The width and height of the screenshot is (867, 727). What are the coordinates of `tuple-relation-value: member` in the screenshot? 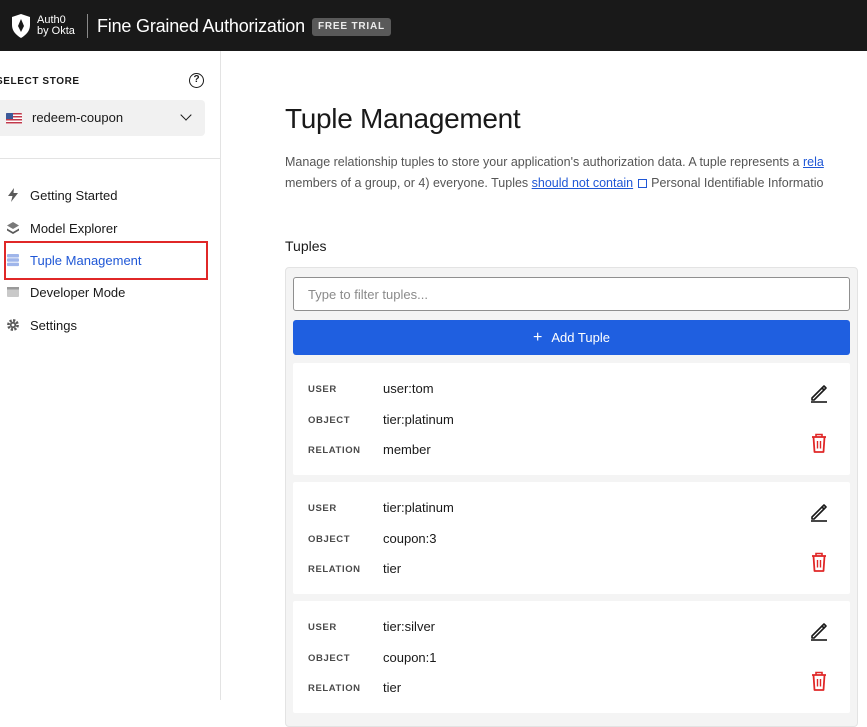 It's located at (407, 449).